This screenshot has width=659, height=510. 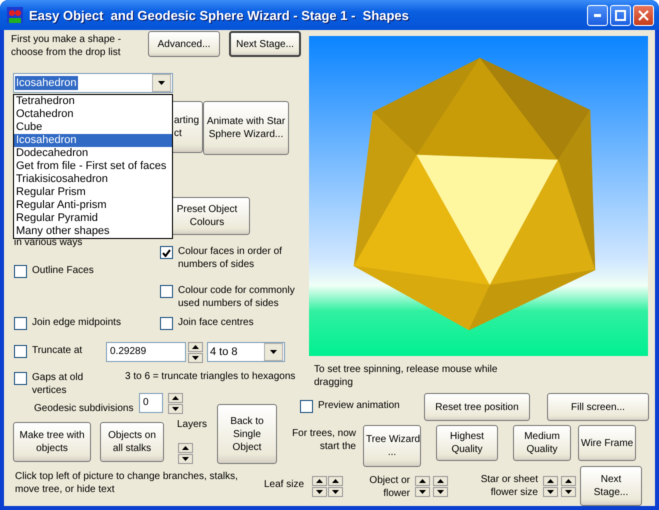 What do you see at coordinates (52, 442) in the screenshot?
I see `push-button: Make tree with objects` at bounding box center [52, 442].